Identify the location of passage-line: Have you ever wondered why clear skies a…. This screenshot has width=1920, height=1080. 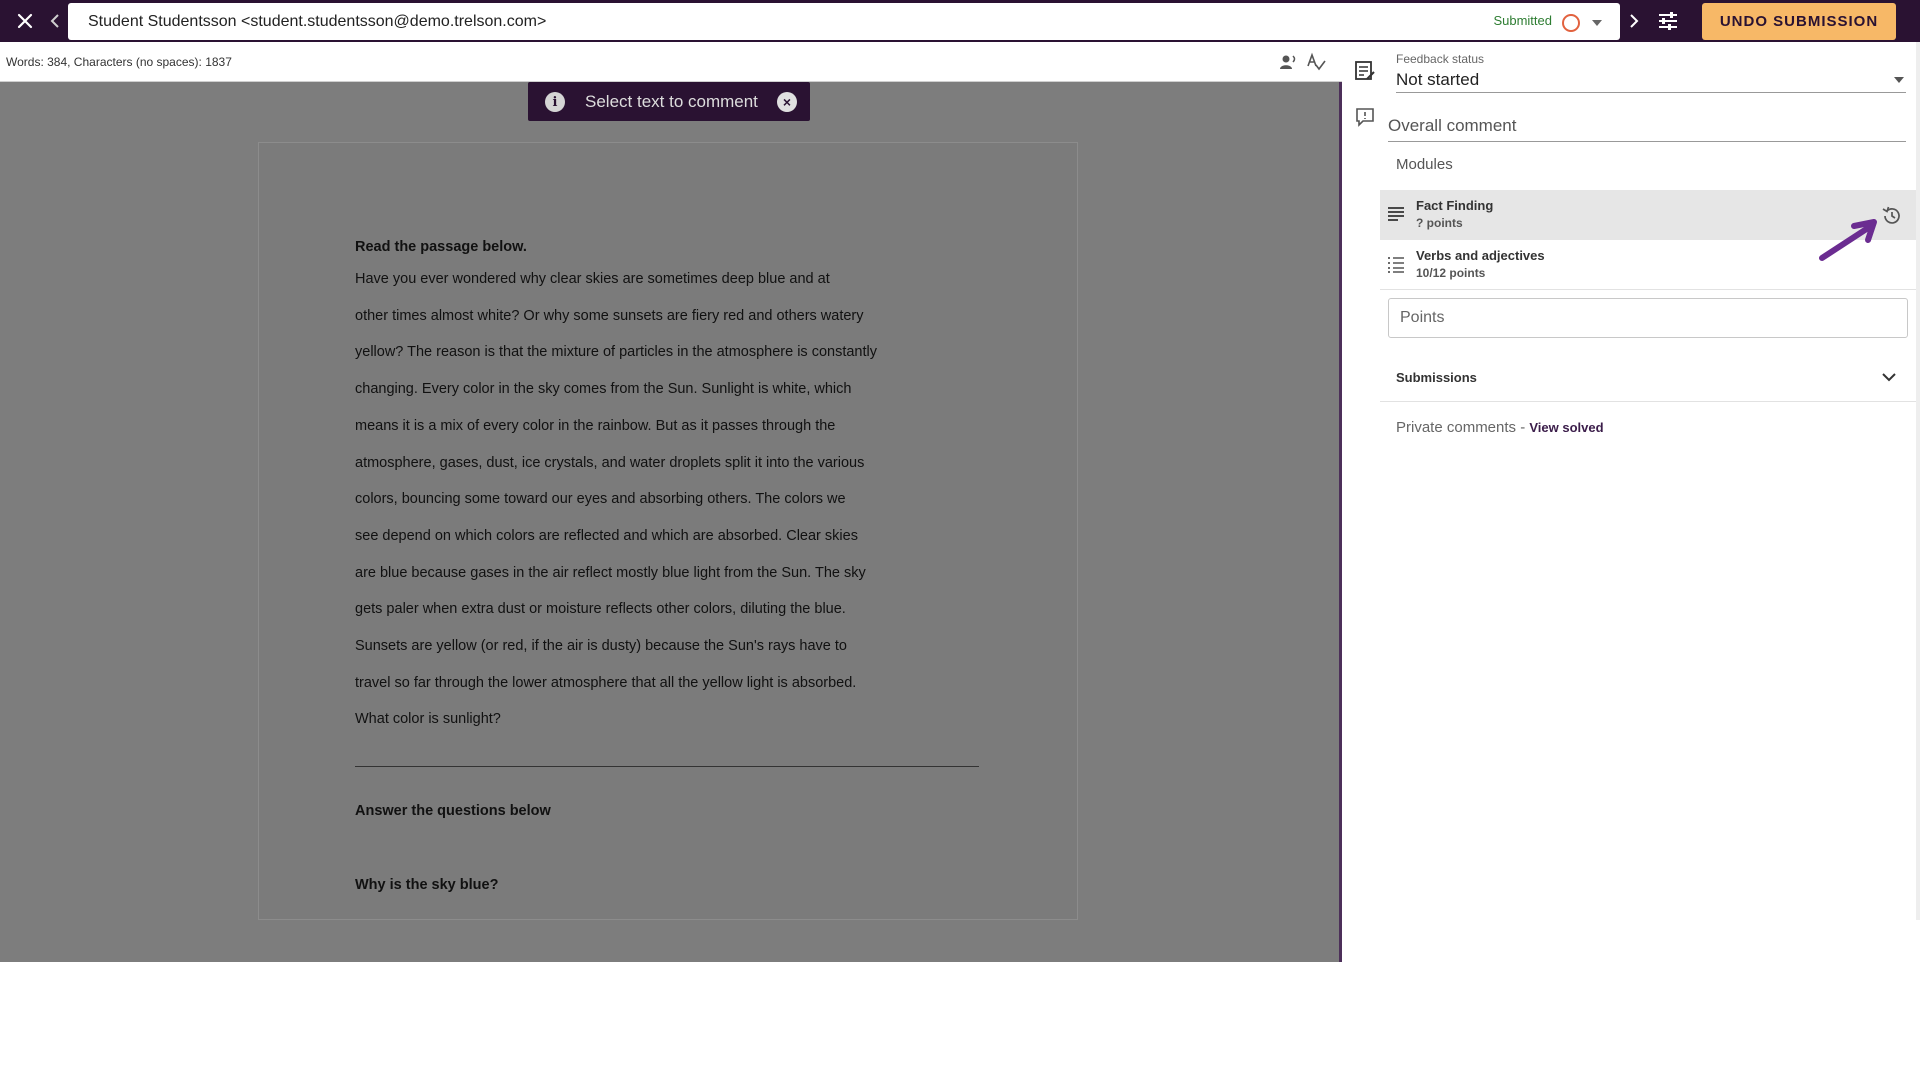
(592, 279).